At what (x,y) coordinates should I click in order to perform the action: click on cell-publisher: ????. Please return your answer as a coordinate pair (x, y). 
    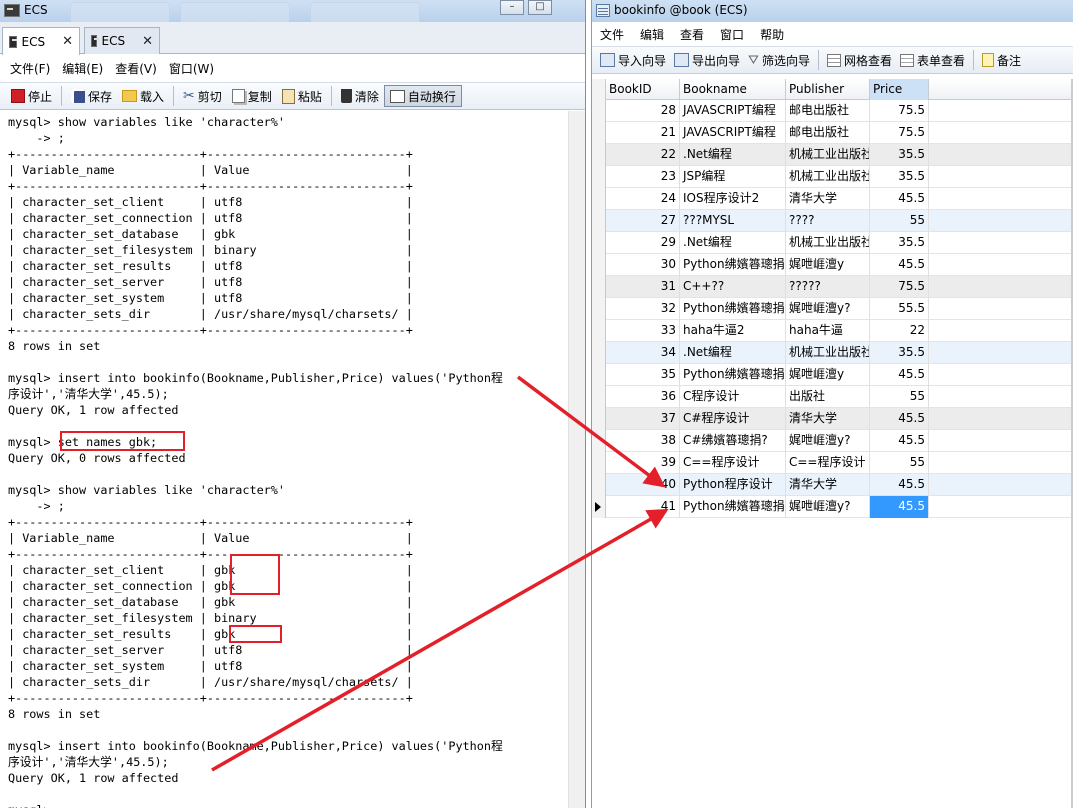
    Looking at the image, I should click on (828, 221).